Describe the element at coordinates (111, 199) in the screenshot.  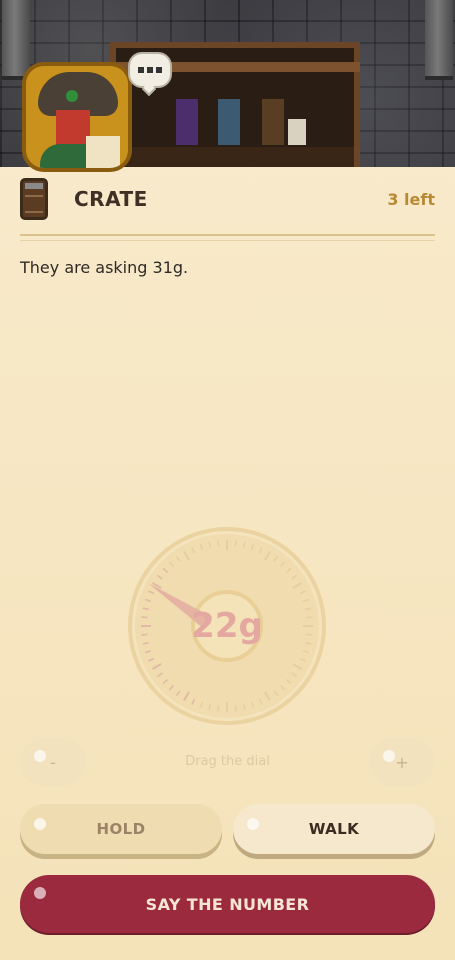
I see `item-name: CRATE` at that location.